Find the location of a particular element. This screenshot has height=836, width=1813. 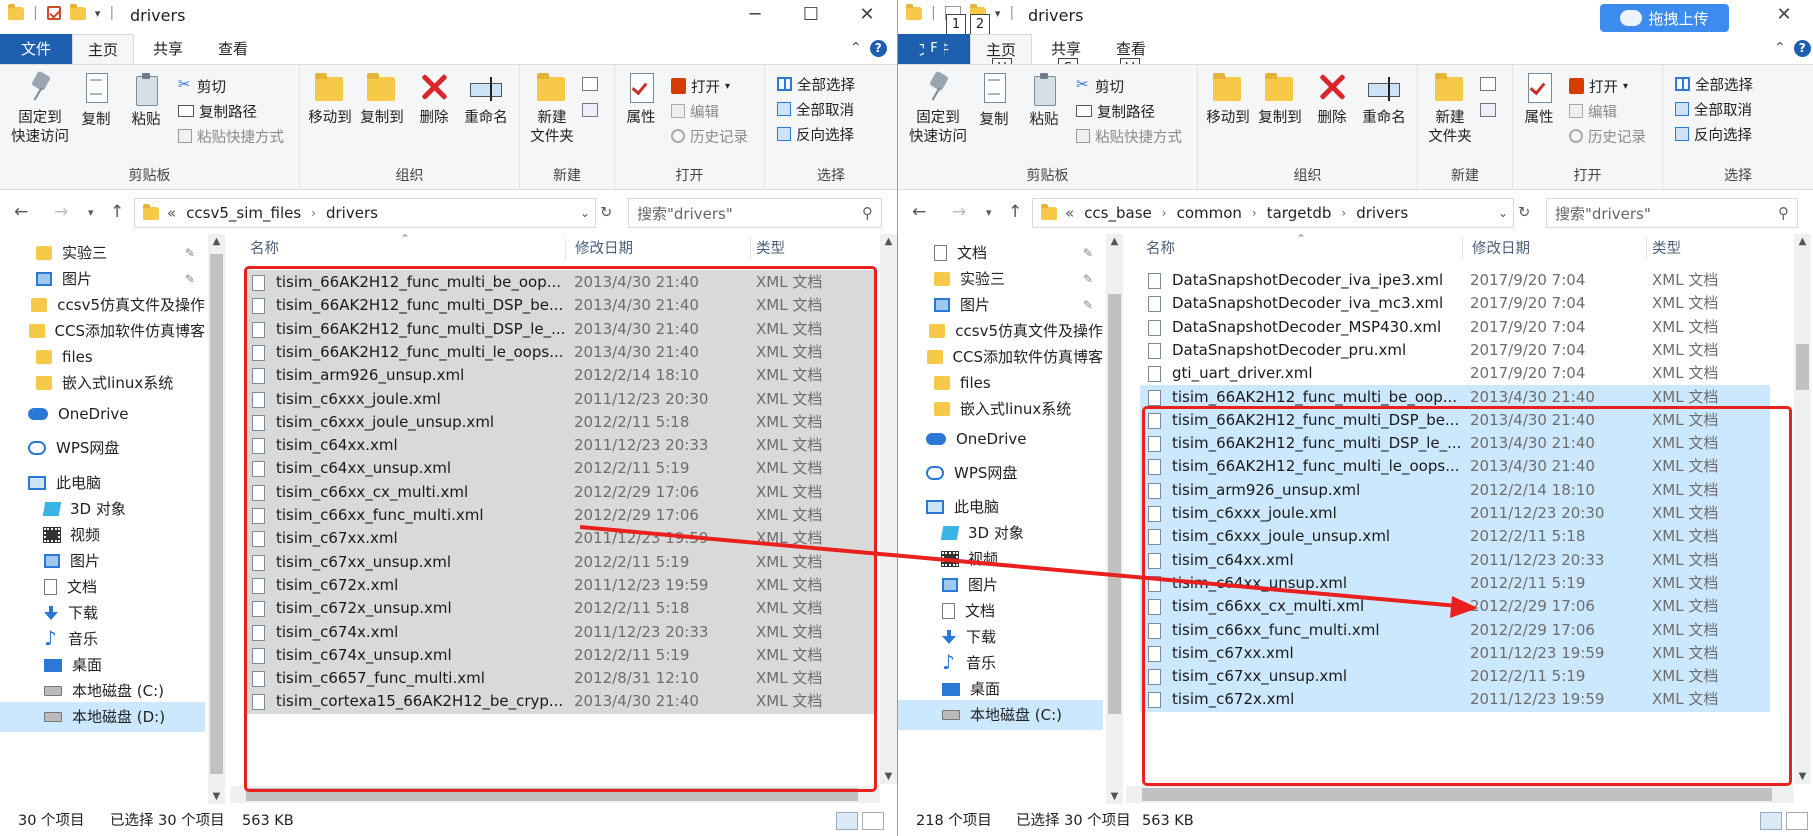

paste-shortcut-button: 粘贴快捷方式 is located at coordinates (231, 136).